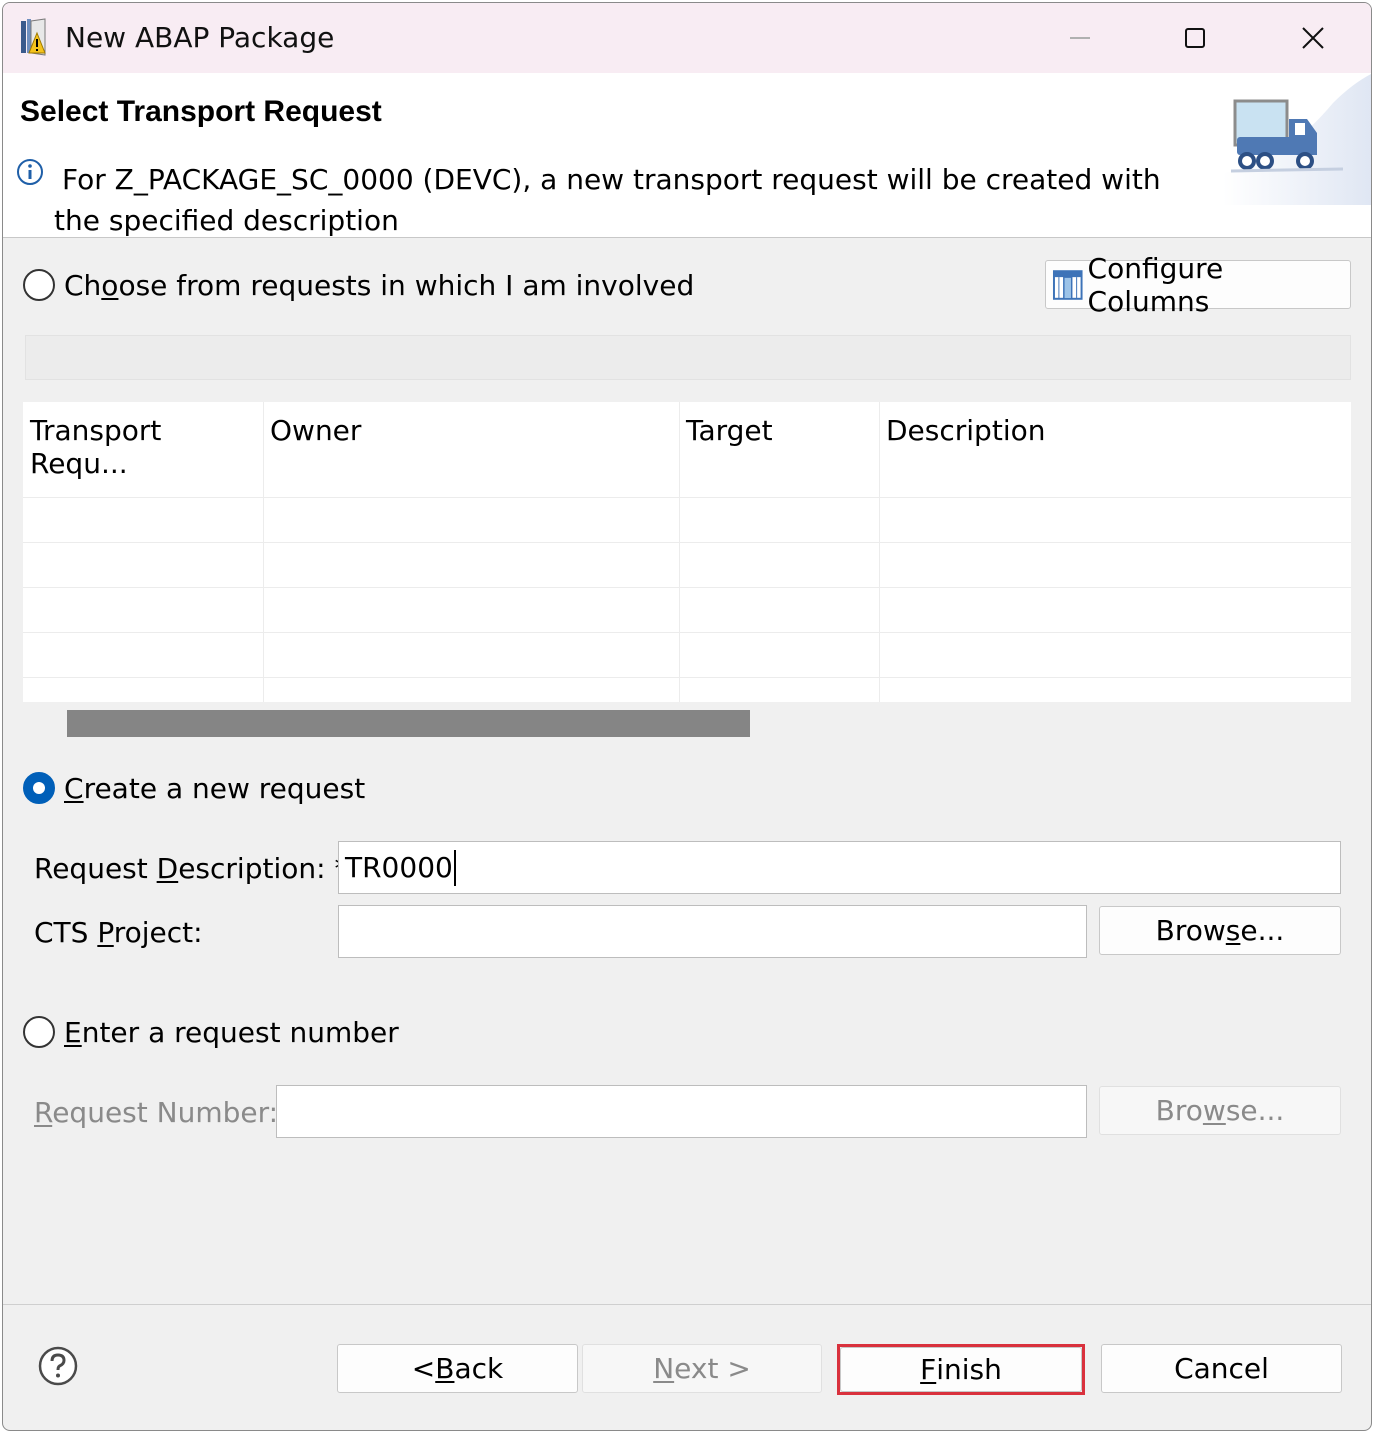 The width and height of the screenshot is (1374, 1433). What do you see at coordinates (39, 285) in the screenshot?
I see `choose-requests-radio` at bounding box center [39, 285].